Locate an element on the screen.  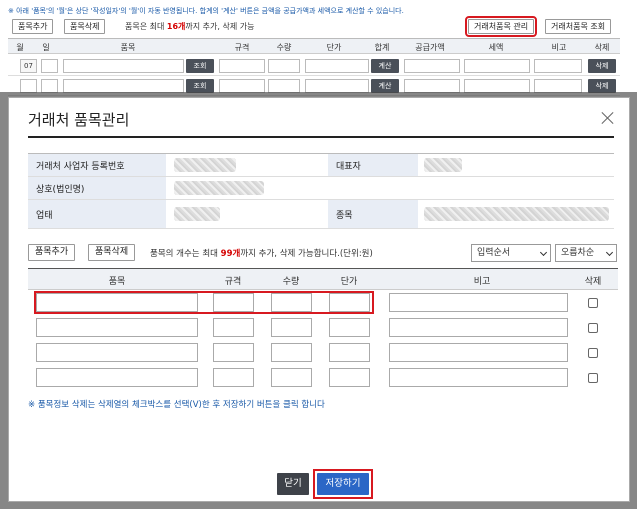
biz-no-label: 거래처 사업자 등록번호 is located at coordinates (97, 165).